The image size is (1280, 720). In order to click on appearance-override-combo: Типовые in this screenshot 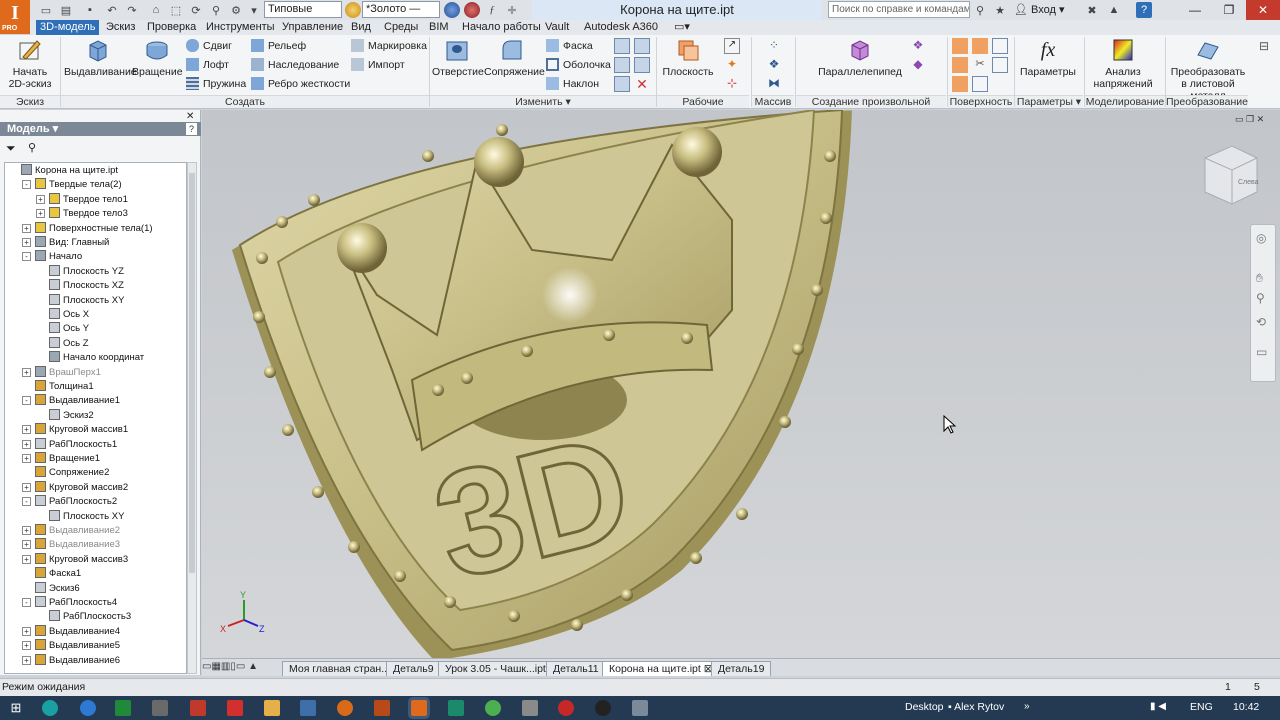, I will do `click(303, 9)`.